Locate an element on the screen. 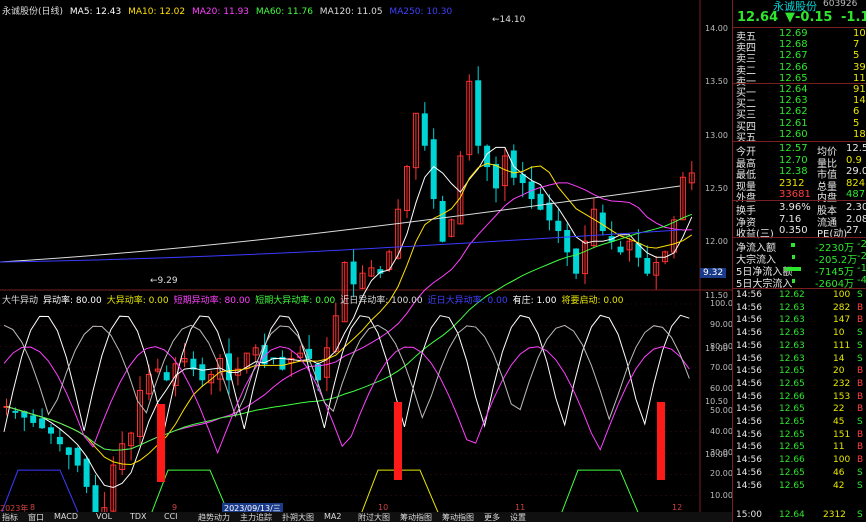  indicator-tab: 设置 is located at coordinates (518, 517).